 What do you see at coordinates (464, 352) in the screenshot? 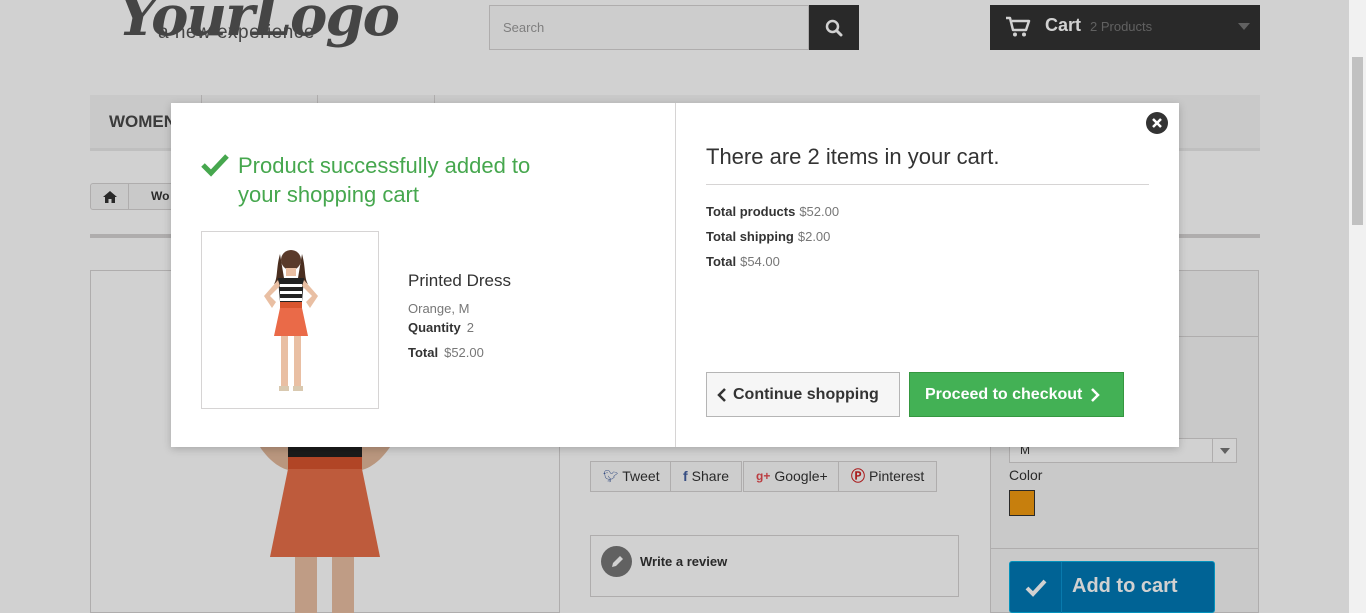
I see `product-total-value: $52.00` at bounding box center [464, 352].